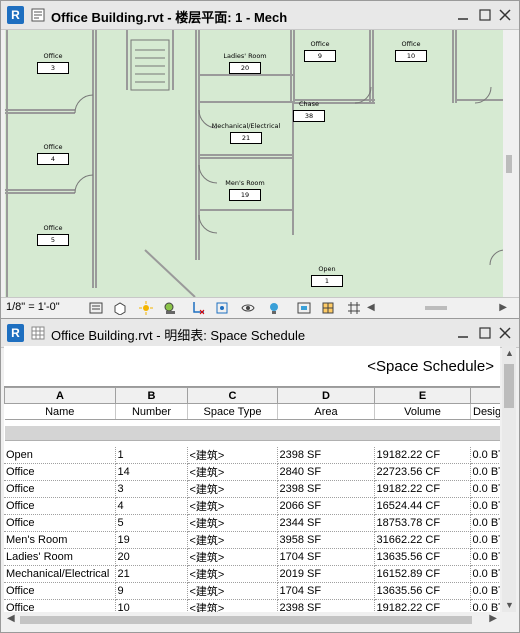  What do you see at coordinates (260, 15) in the screenshot?
I see `plan-titlebar: R Office Building.rvt - 楼层平面: 1 - Mech` at bounding box center [260, 15].